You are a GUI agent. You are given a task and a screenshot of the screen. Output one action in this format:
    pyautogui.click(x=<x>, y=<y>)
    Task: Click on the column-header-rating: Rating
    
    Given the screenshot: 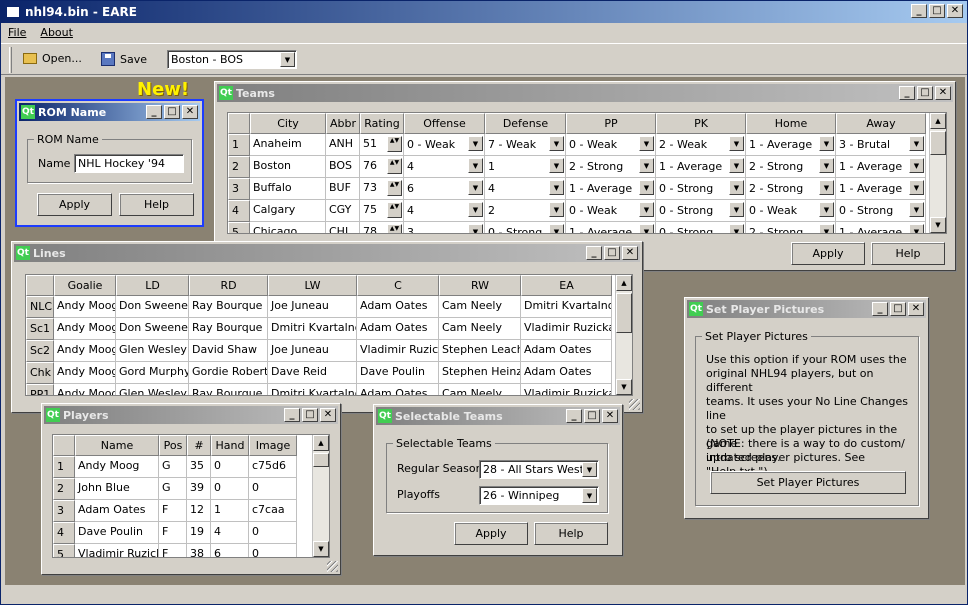 What is the action you would take?
    pyautogui.click(x=382, y=123)
    